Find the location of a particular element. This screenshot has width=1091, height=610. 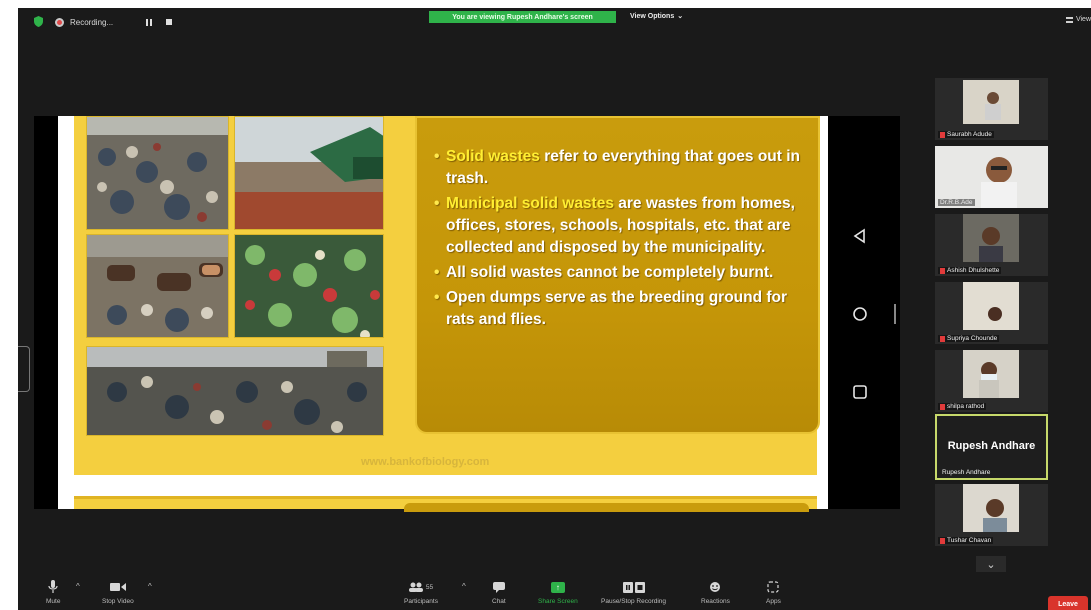

reactions-icon is located at coordinates (715, 587).